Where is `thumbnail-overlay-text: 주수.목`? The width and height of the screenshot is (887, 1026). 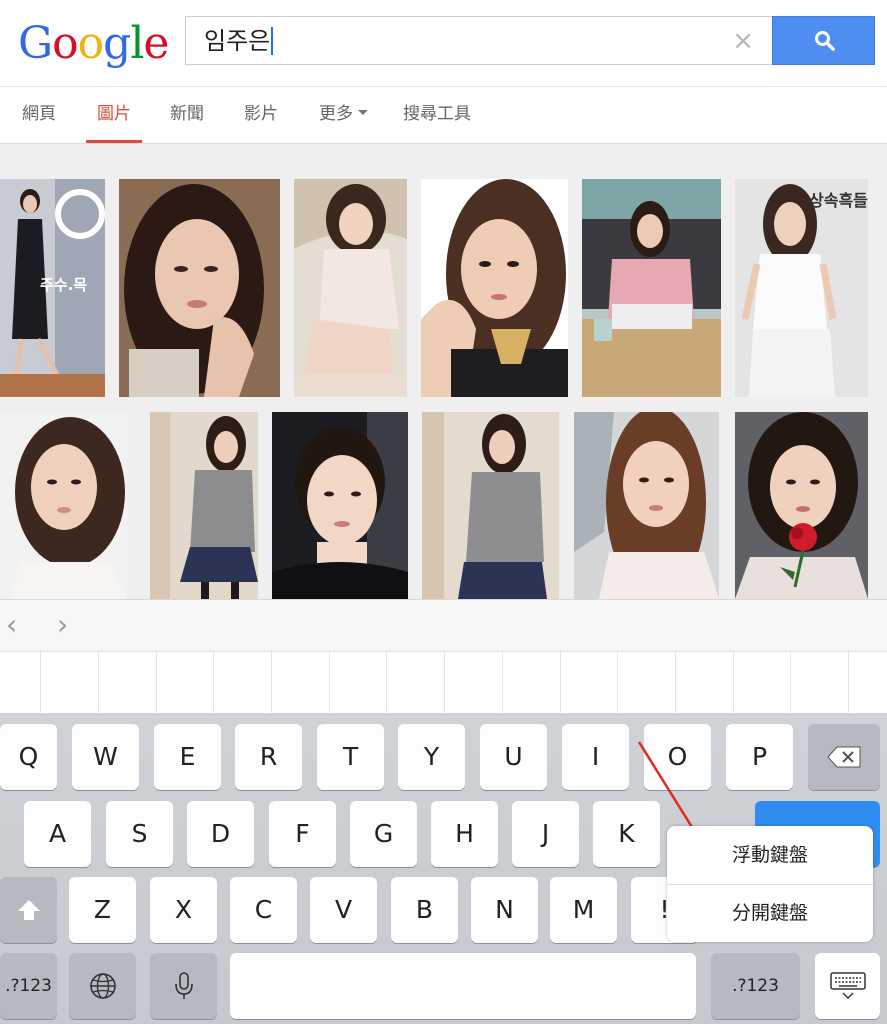
thumbnail-overlay-text: 주수.목 is located at coordinates (64, 285).